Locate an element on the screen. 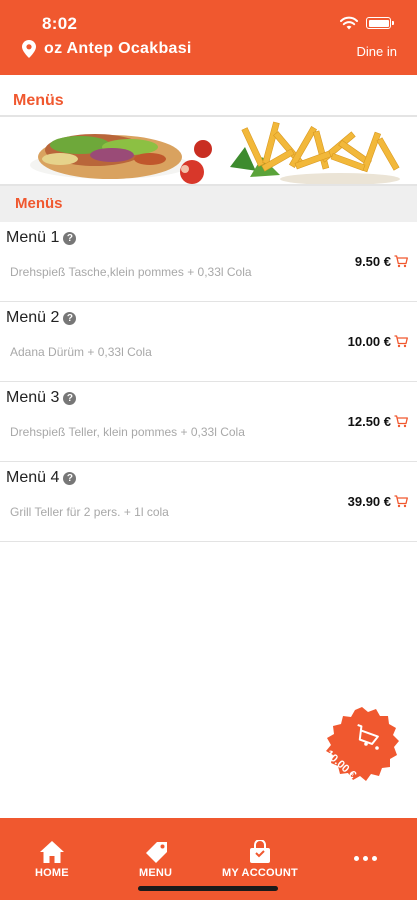 This screenshot has width=417, height=900. menu-item-name-wrap: Menü 2 ? is located at coordinates (41, 318).